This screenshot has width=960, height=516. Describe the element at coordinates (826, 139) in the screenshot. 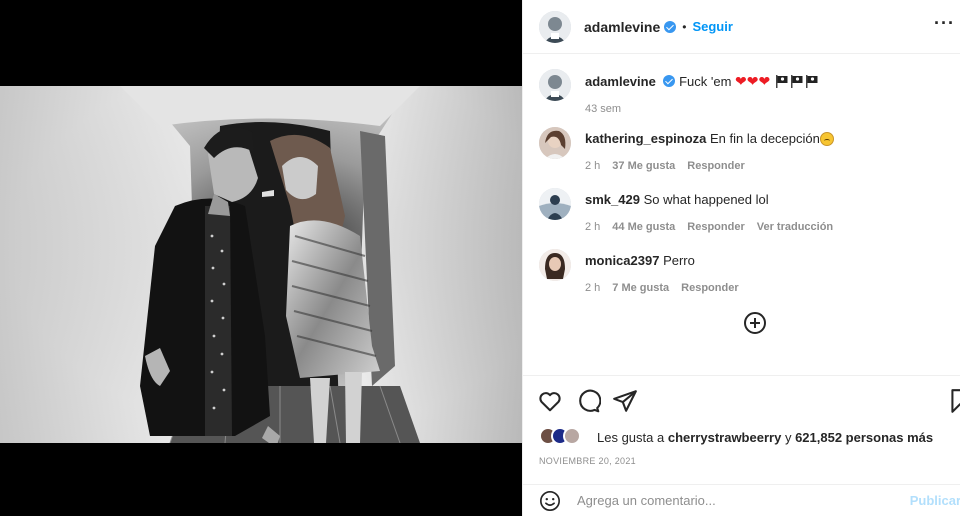

I see `upside-down-face-icon` at that location.